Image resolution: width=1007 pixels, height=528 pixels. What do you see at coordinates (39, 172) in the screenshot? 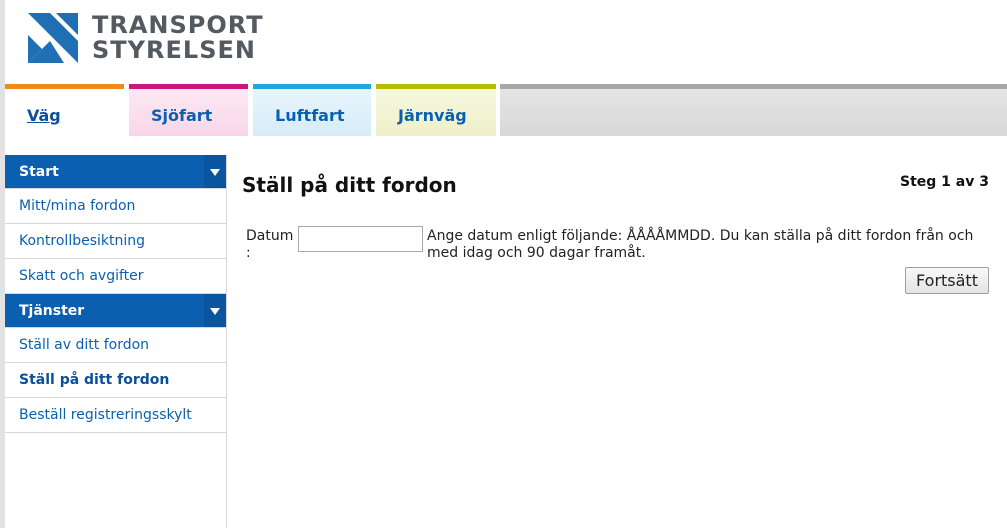
I see `sidebar-section-label: Start` at bounding box center [39, 172].